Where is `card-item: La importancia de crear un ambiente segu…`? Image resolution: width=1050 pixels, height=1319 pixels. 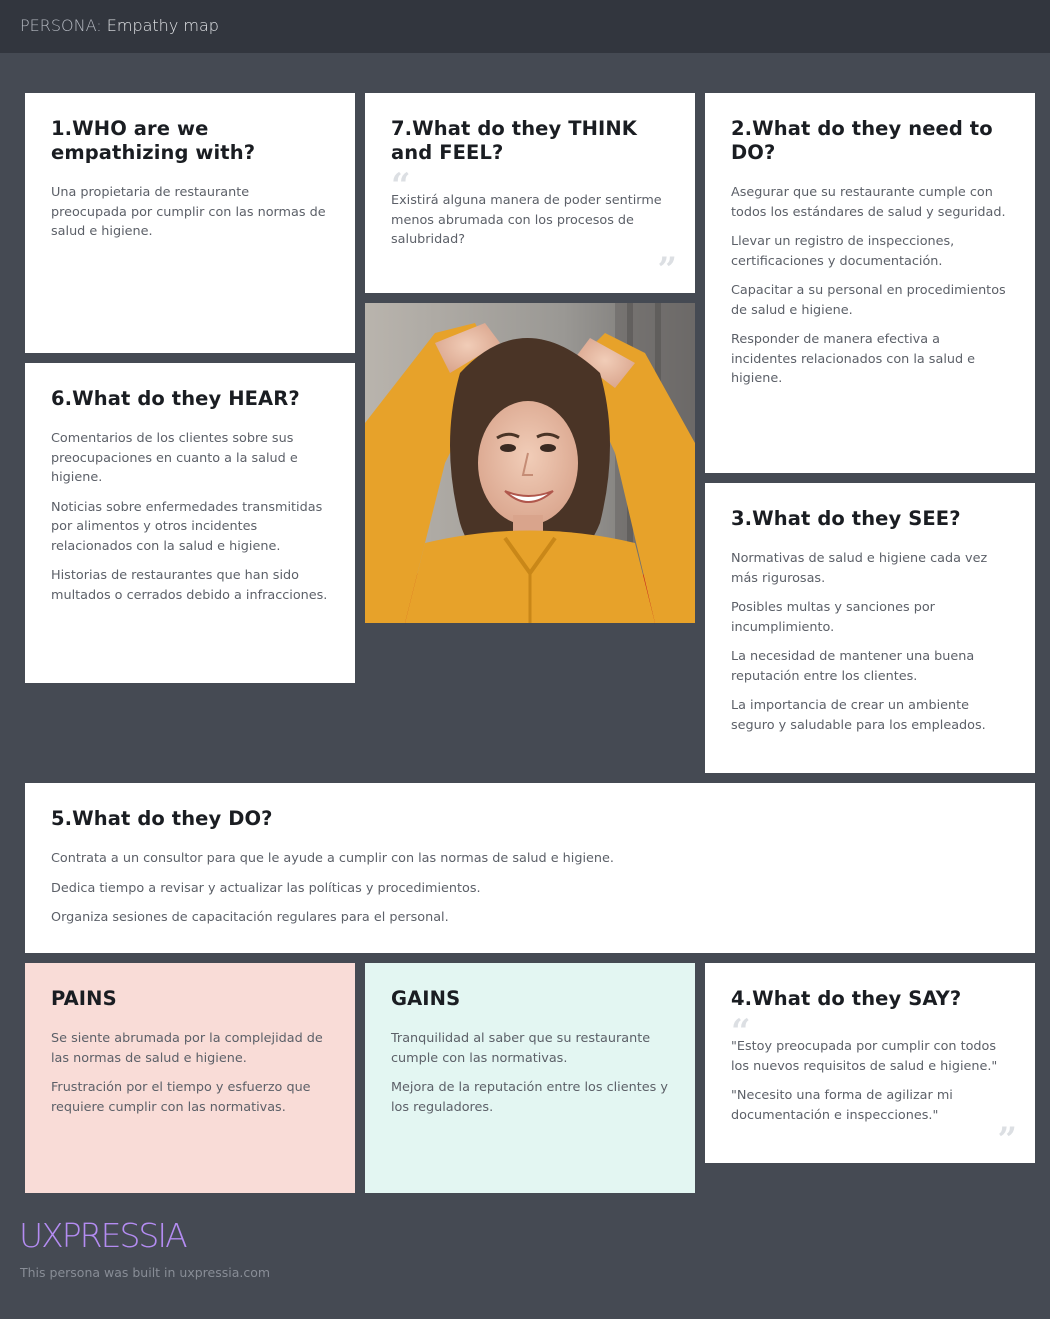
card-item: La importancia de crear un ambiente segu… is located at coordinates (858, 715).